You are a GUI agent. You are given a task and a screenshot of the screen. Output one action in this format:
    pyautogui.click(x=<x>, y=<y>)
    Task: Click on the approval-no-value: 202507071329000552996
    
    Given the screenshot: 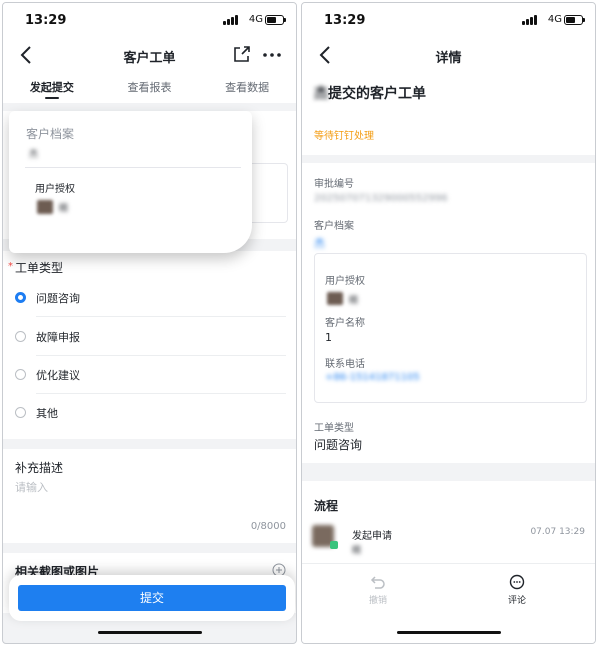 What is the action you would take?
    pyautogui.click(x=381, y=198)
    